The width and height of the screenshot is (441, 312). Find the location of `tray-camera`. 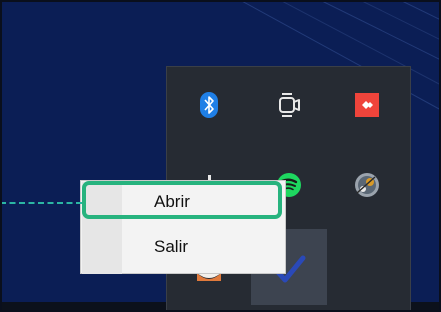

tray-camera is located at coordinates (289, 105).